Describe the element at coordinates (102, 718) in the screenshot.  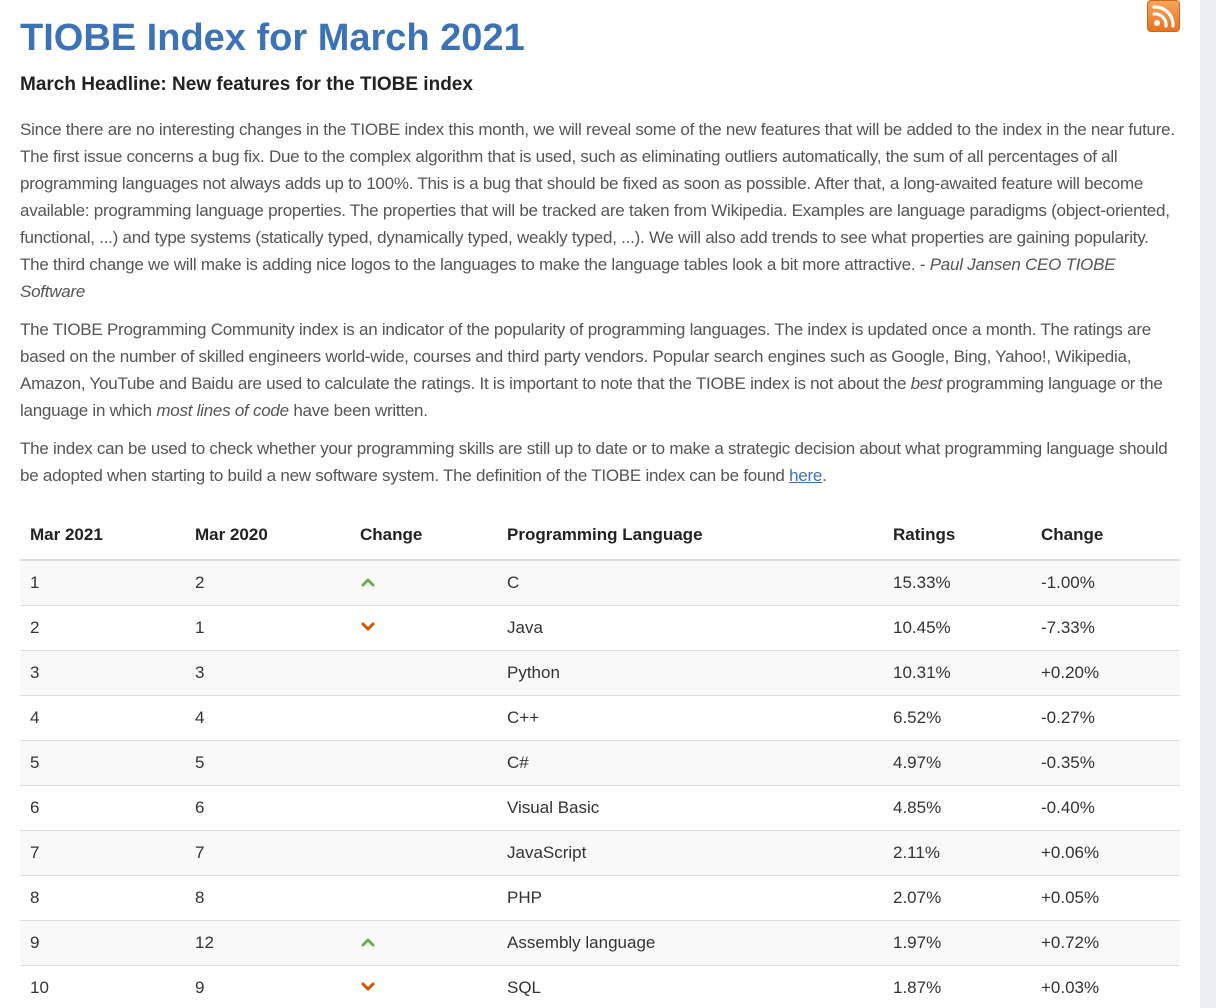
I see `cell-current-rank: 4` at that location.